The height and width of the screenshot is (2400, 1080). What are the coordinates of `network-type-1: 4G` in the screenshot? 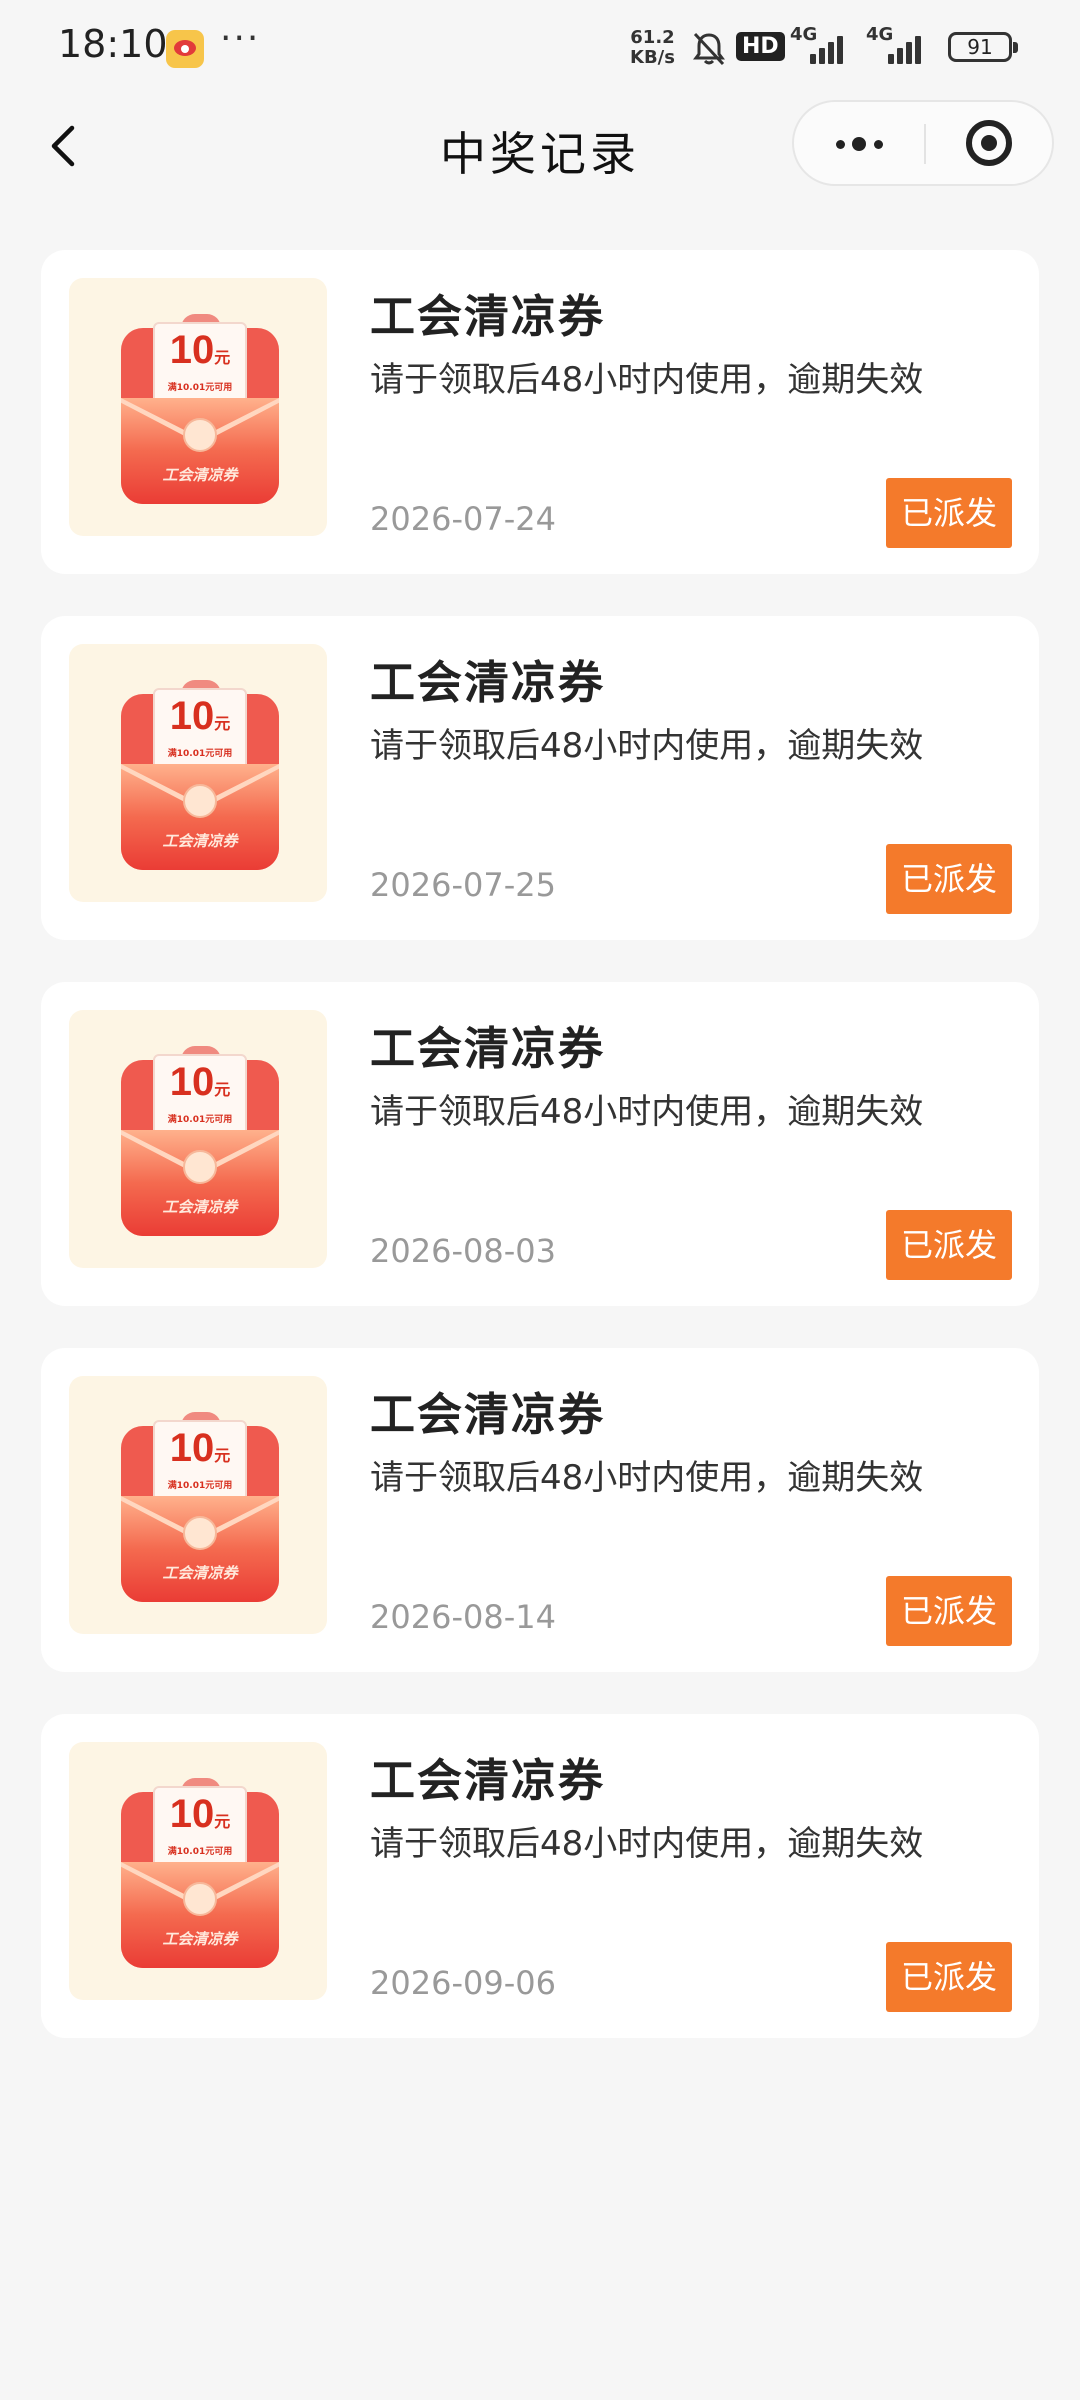 It's located at (804, 34).